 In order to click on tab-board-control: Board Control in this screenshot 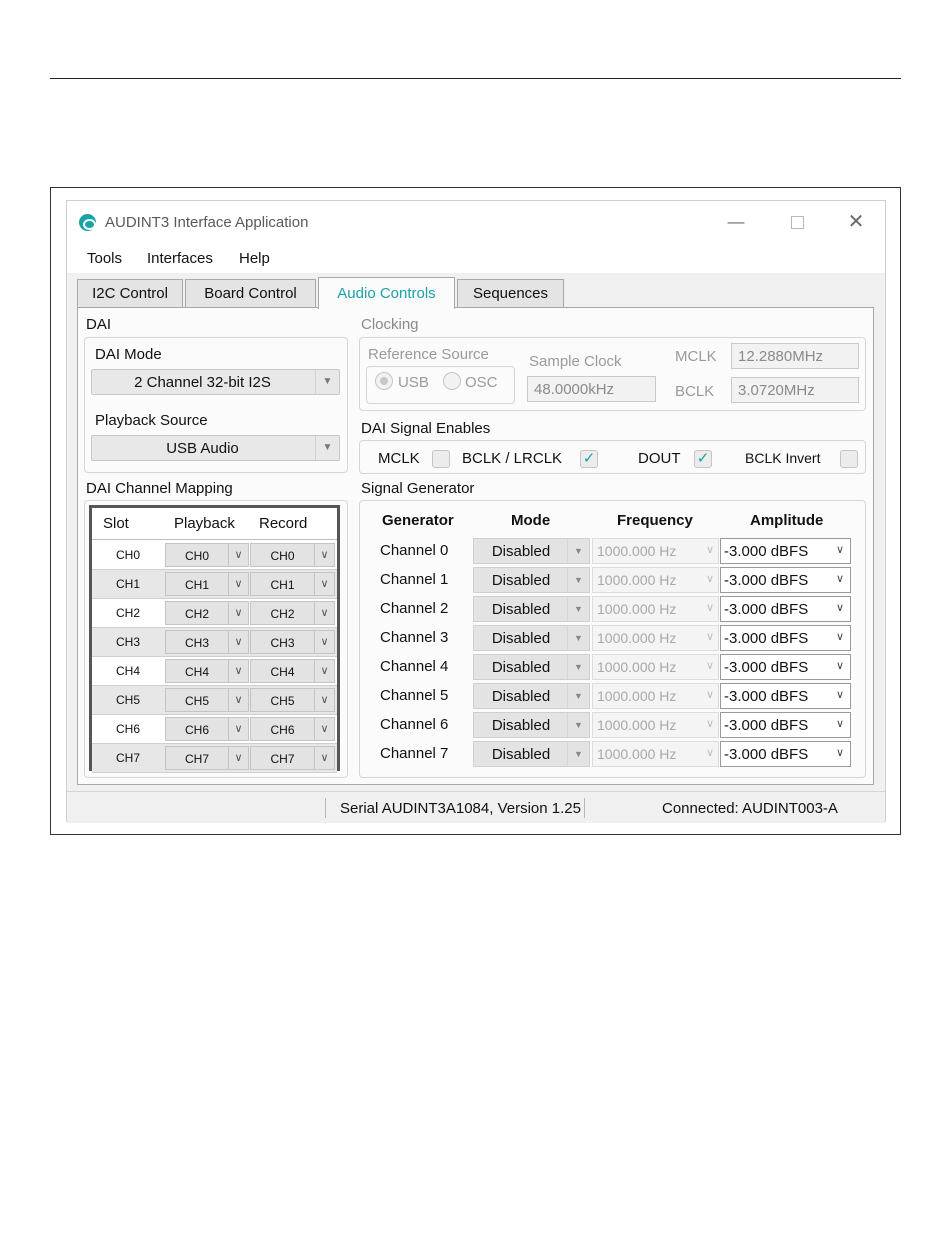, I will do `click(250, 293)`.